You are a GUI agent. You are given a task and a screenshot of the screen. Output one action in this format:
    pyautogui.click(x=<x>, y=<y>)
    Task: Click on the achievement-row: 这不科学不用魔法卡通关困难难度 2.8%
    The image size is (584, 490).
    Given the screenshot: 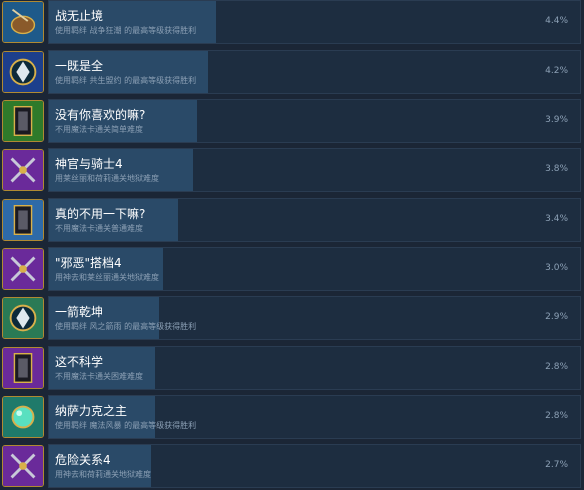 What is the action you would take?
    pyautogui.click(x=292, y=369)
    